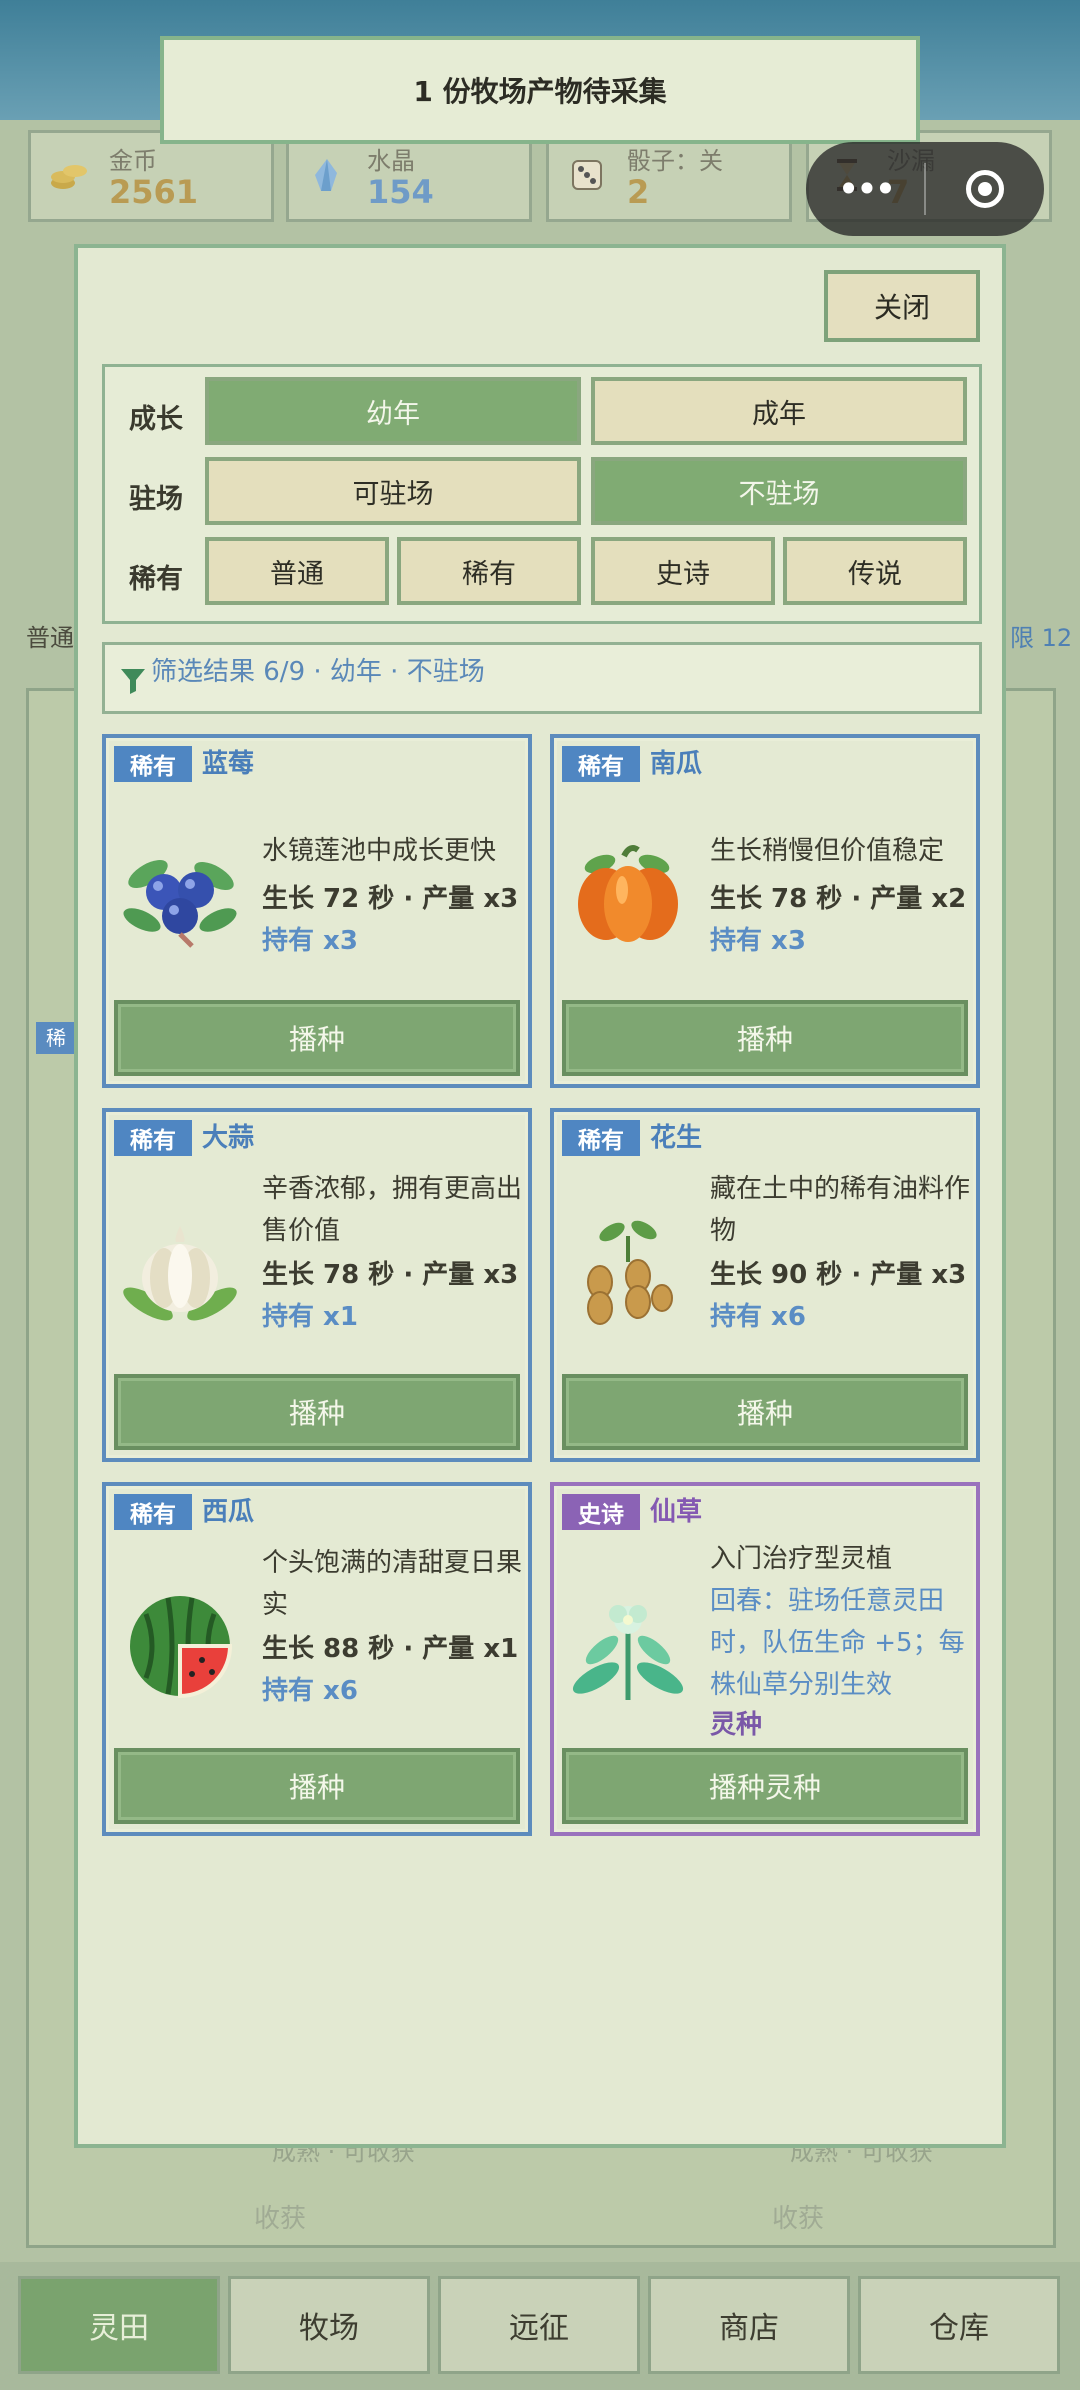 This screenshot has height=2390, width=1080. Describe the element at coordinates (156, 419) in the screenshot. I see `filter-label-growth: 成长` at that location.